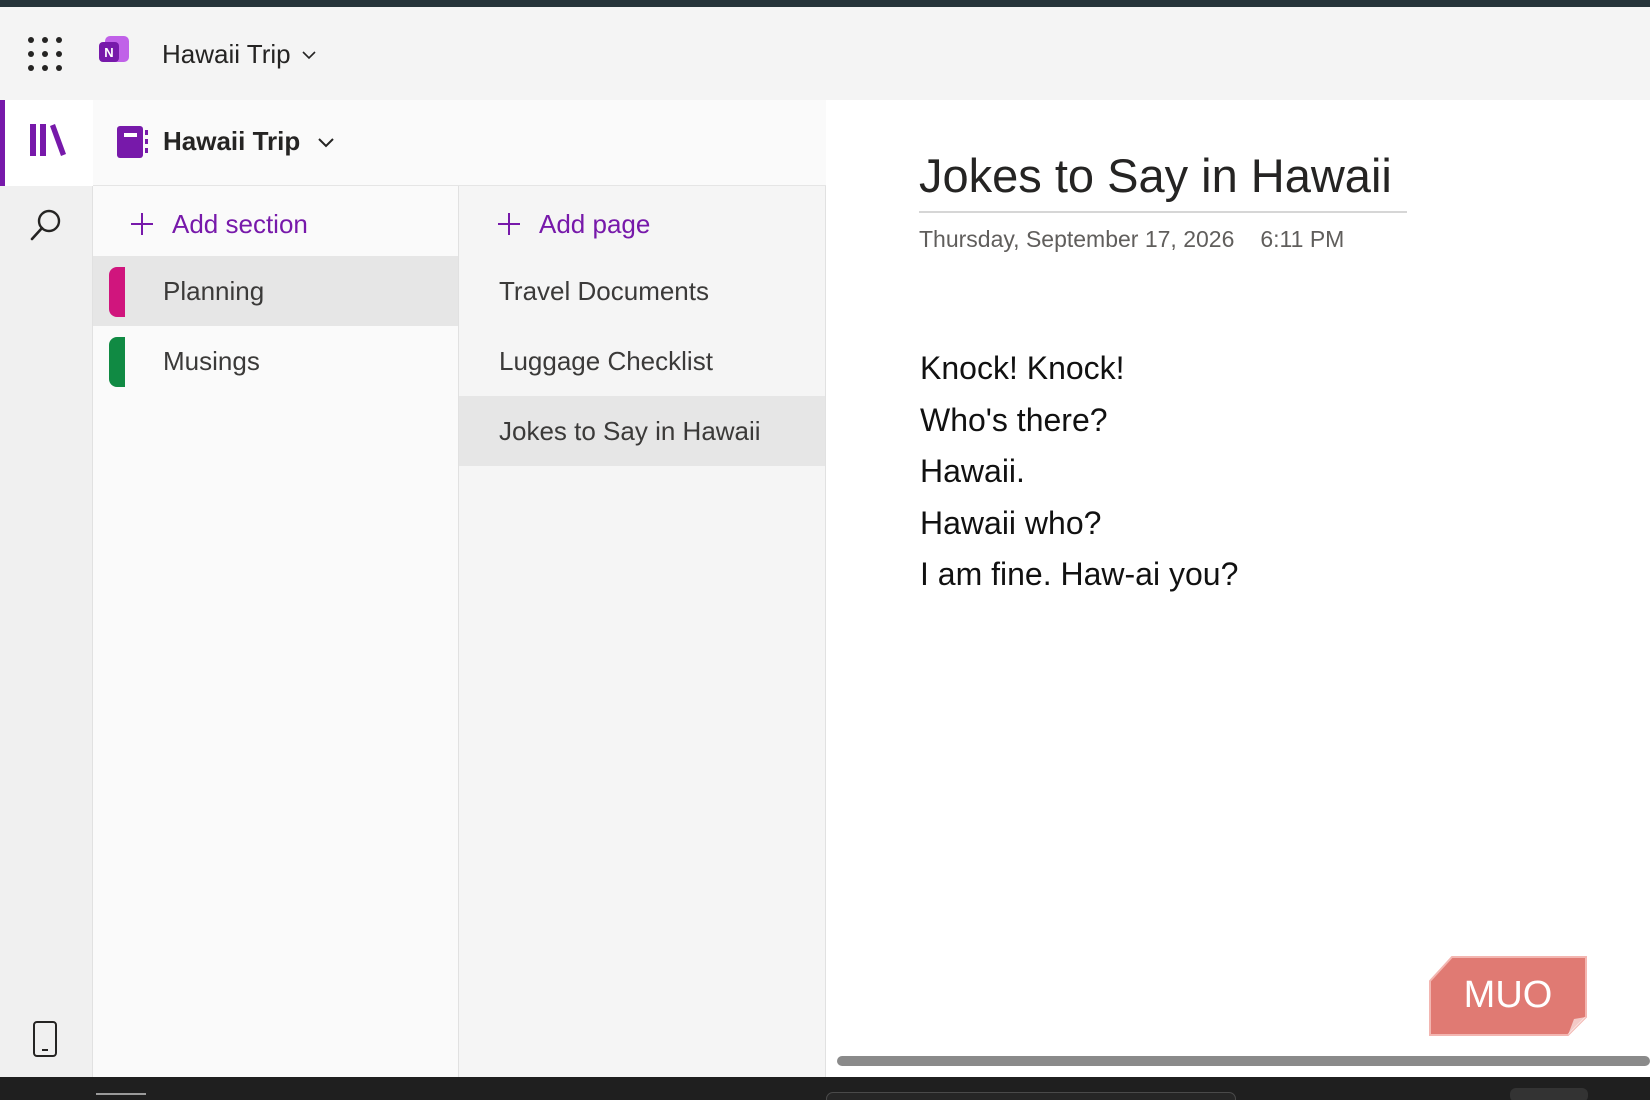  I want to click on page-timestamp: Thursday, September 17, 2026 6:11 PM, so click(1131, 239).